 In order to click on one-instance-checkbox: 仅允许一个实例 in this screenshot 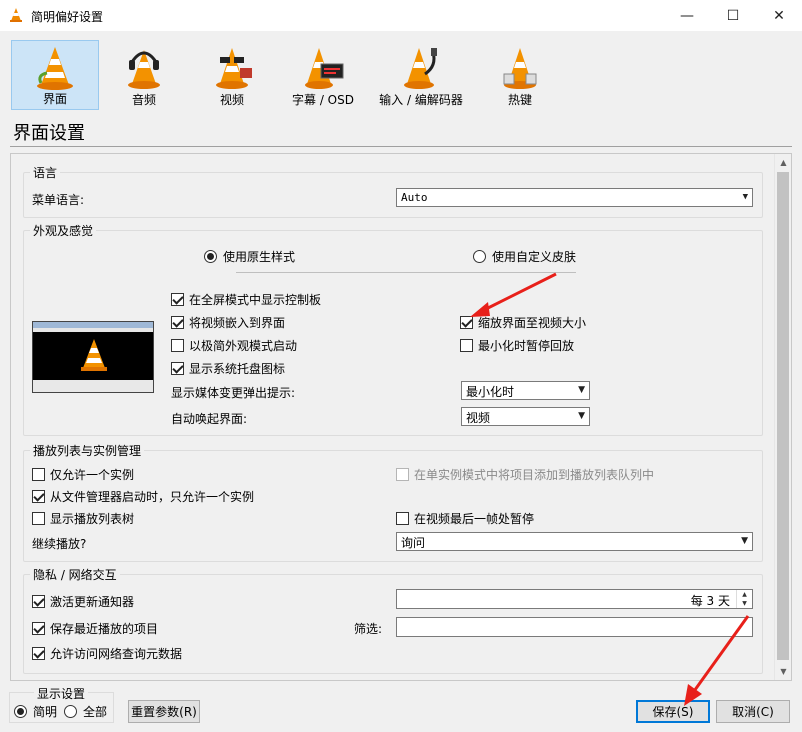, I will do `click(83, 474)`.